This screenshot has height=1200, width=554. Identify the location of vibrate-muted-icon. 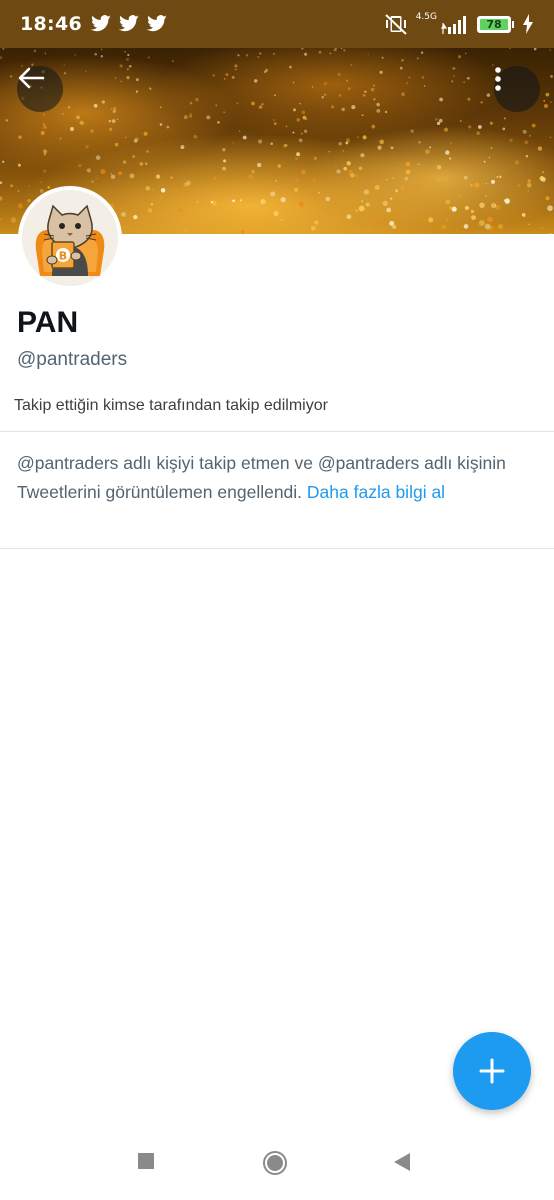
(396, 24).